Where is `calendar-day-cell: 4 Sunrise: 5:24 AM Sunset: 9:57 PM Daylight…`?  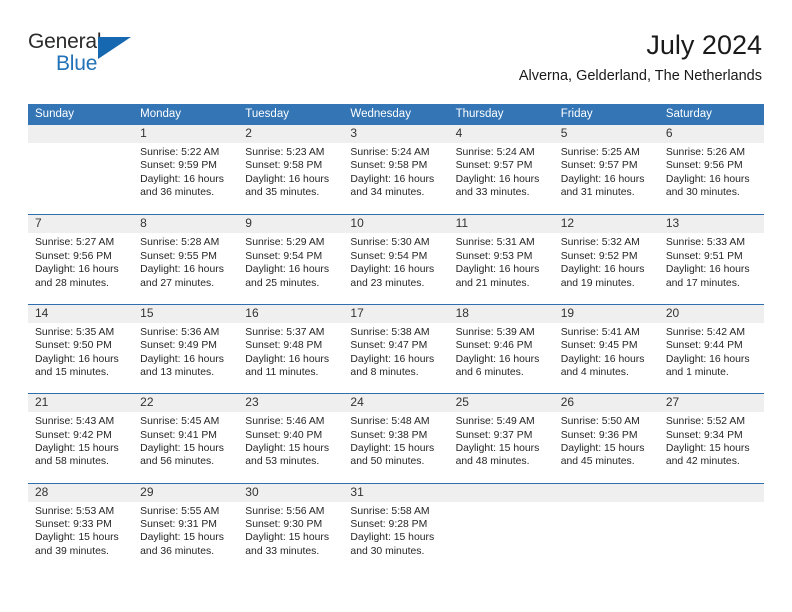 calendar-day-cell: 4 Sunrise: 5:24 AM Sunset: 9:57 PM Daylight… is located at coordinates (501, 169).